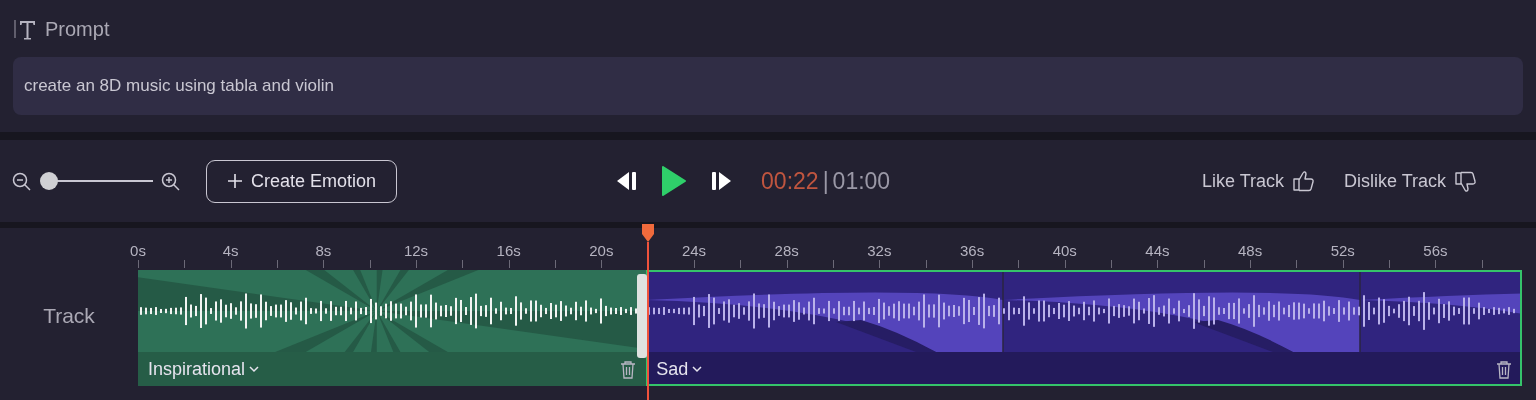  What do you see at coordinates (1435, 251) in the screenshot?
I see `tick-label: 56s` at bounding box center [1435, 251].